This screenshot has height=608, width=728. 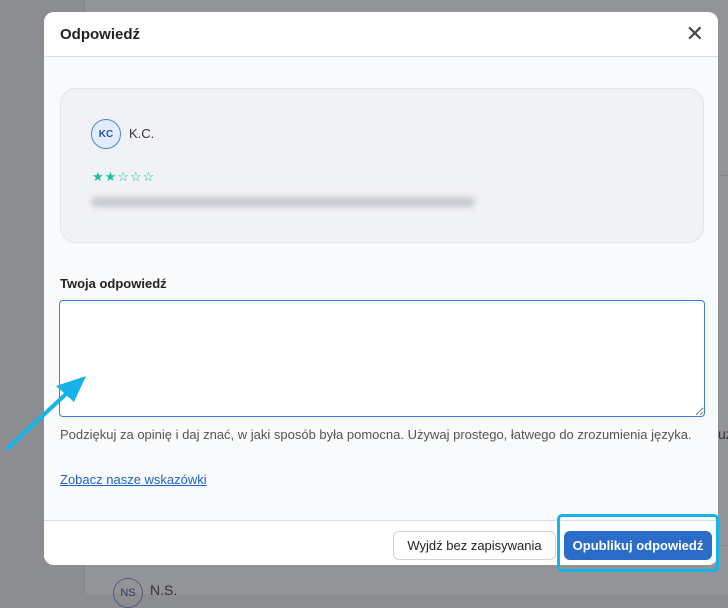 What do you see at coordinates (113, 283) in the screenshot?
I see `reply-label: Twoja odpowiedź` at bounding box center [113, 283].